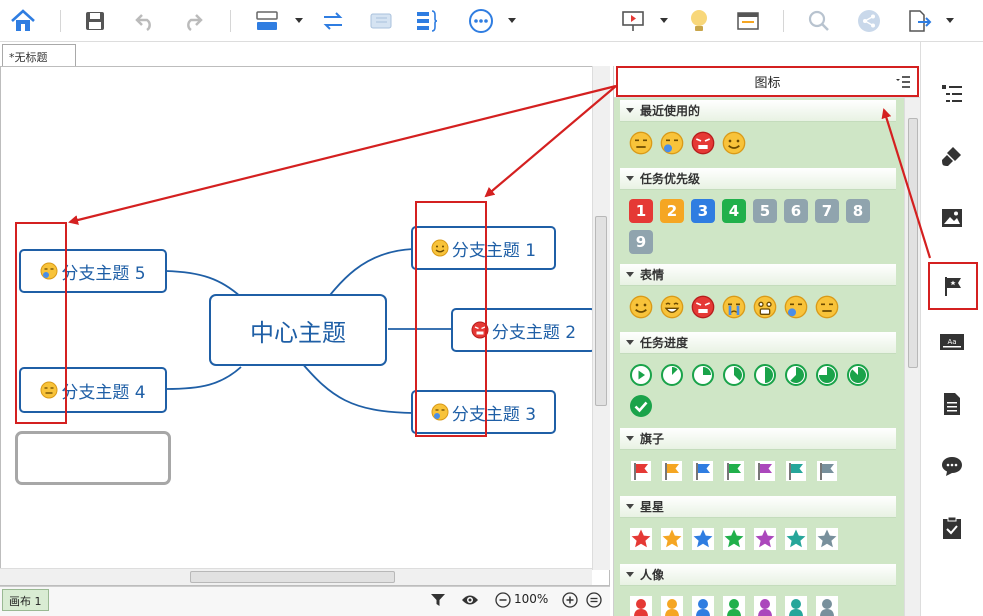  What do you see at coordinates (93, 271) in the screenshot?
I see `branch-topic-5: 分支主题 5` at bounding box center [93, 271].